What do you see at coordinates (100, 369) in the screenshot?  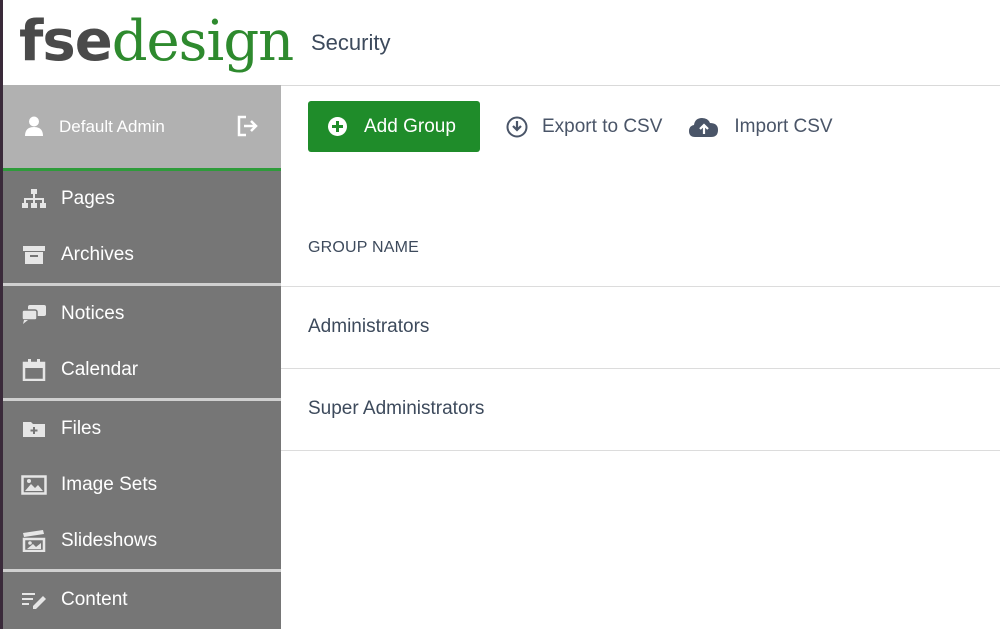 I see `sidebar-item-label: Calendar` at bounding box center [100, 369].